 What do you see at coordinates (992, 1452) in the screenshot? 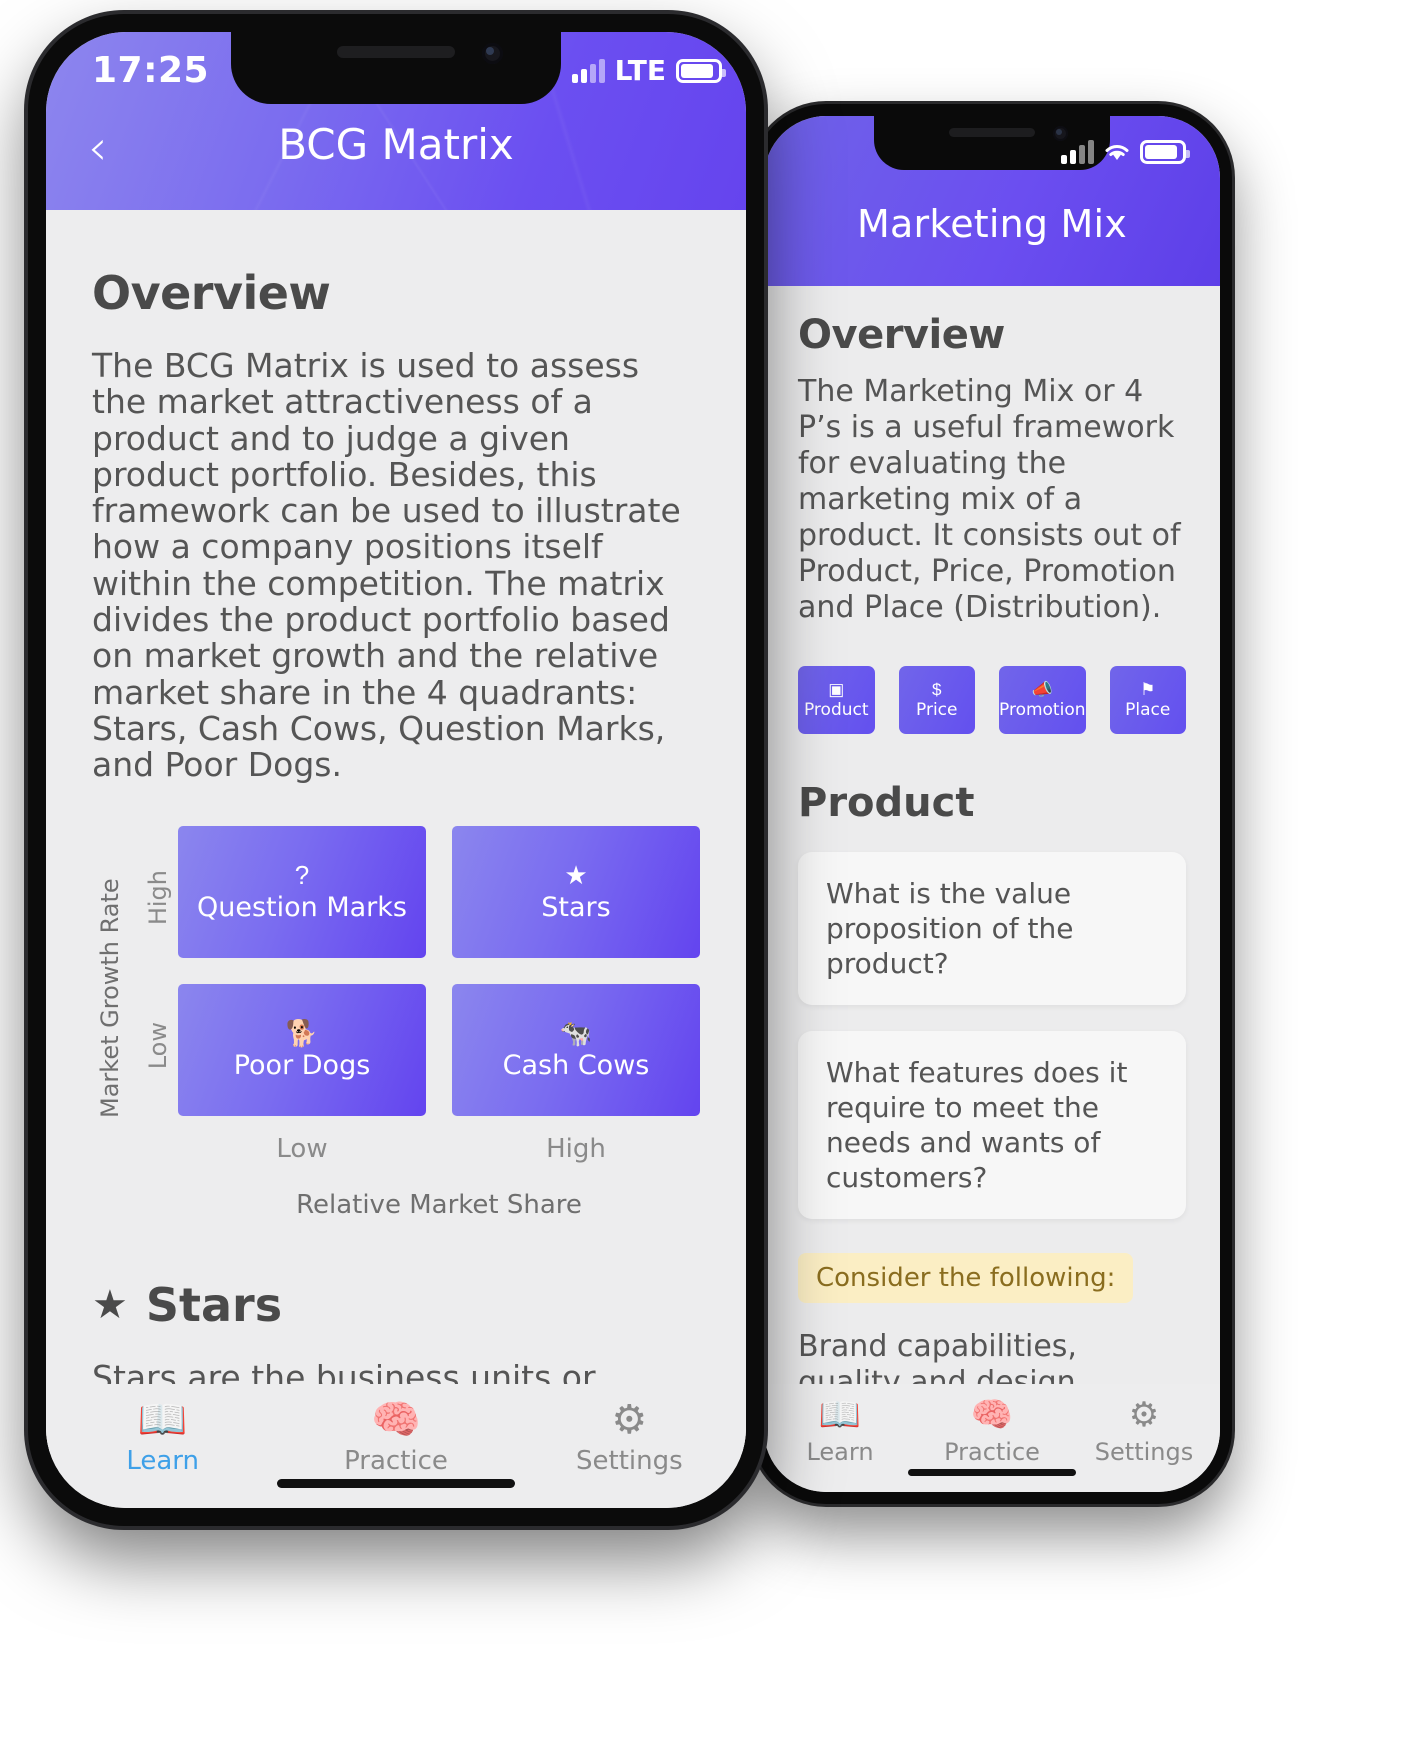
I see `tab-practice-back-label: Practice` at bounding box center [992, 1452].